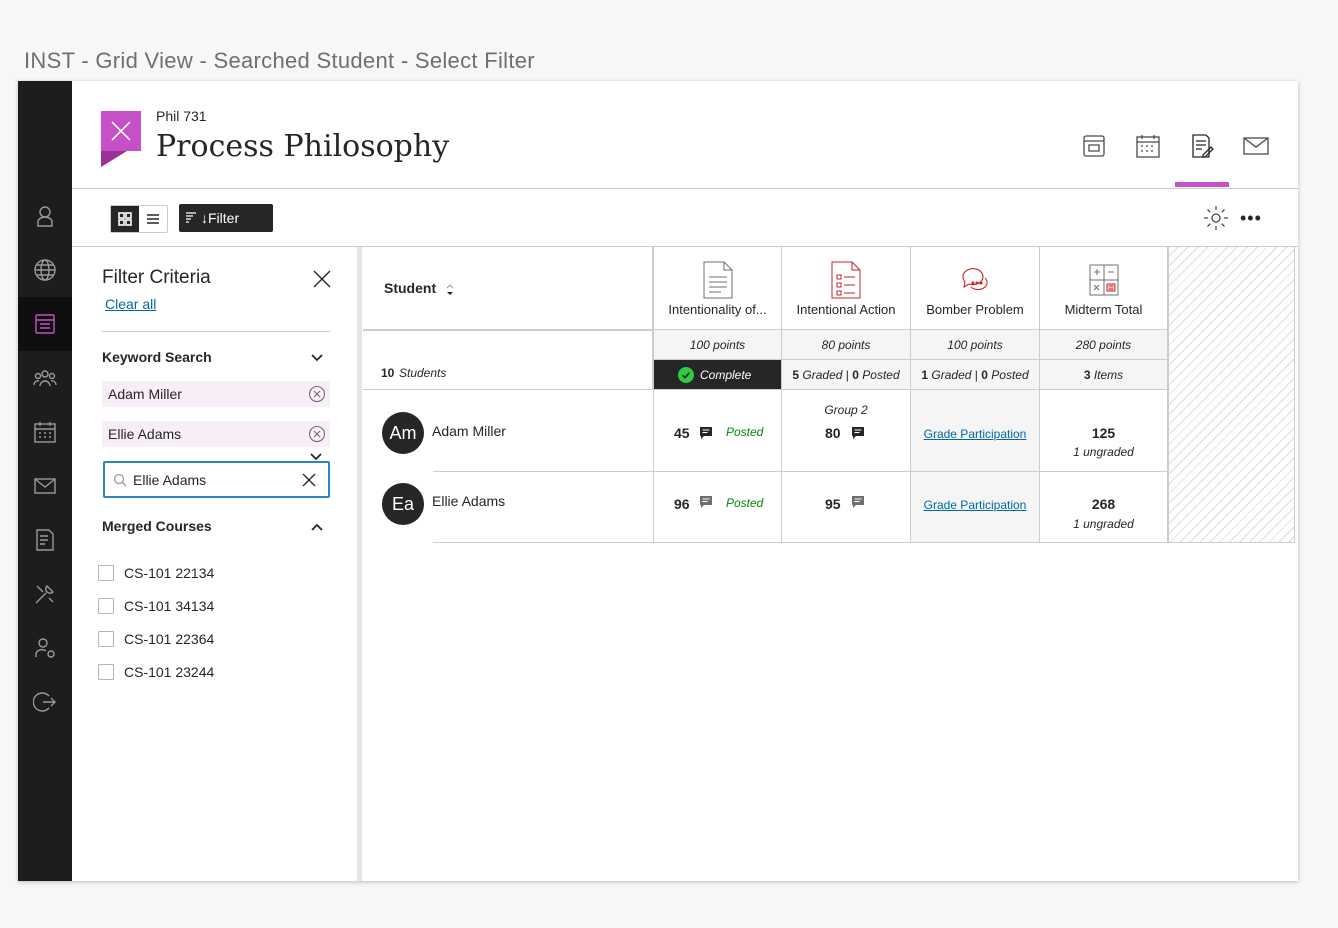 The image size is (1338, 928). Describe the element at coordinates (322, 279) in the screenshot. I see `close-filter-icon` at that location.